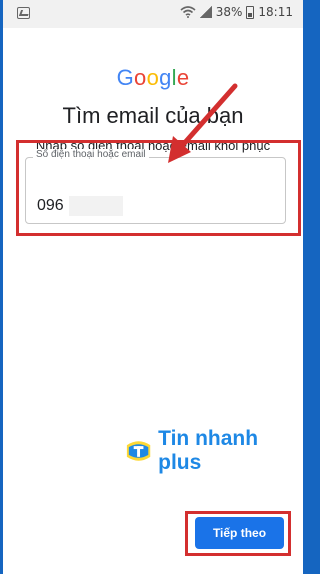  I want to click on battery-percent: 38%, so click(229, 12).